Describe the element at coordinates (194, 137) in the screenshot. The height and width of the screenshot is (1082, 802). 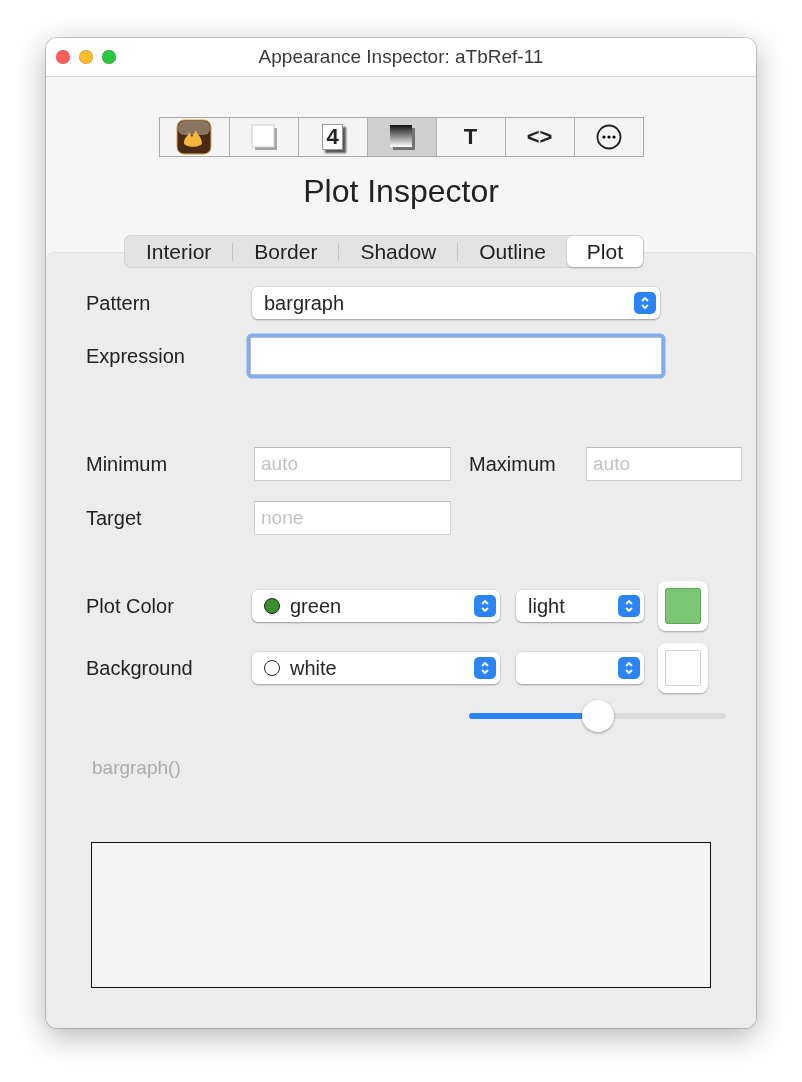
I see `flame-app-icon` at that location.